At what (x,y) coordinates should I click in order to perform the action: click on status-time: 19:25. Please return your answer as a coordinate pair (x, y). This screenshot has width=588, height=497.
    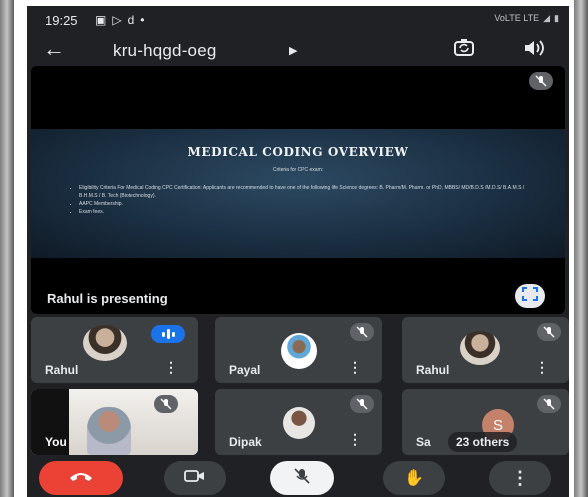
    Looking at the image, I should click on (61, 20).